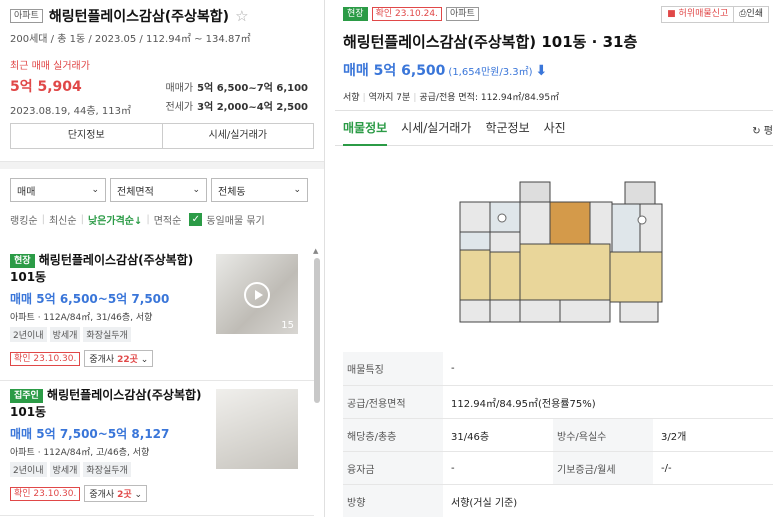  I want to click on deal-type-value: 매매, so click(26, 192).